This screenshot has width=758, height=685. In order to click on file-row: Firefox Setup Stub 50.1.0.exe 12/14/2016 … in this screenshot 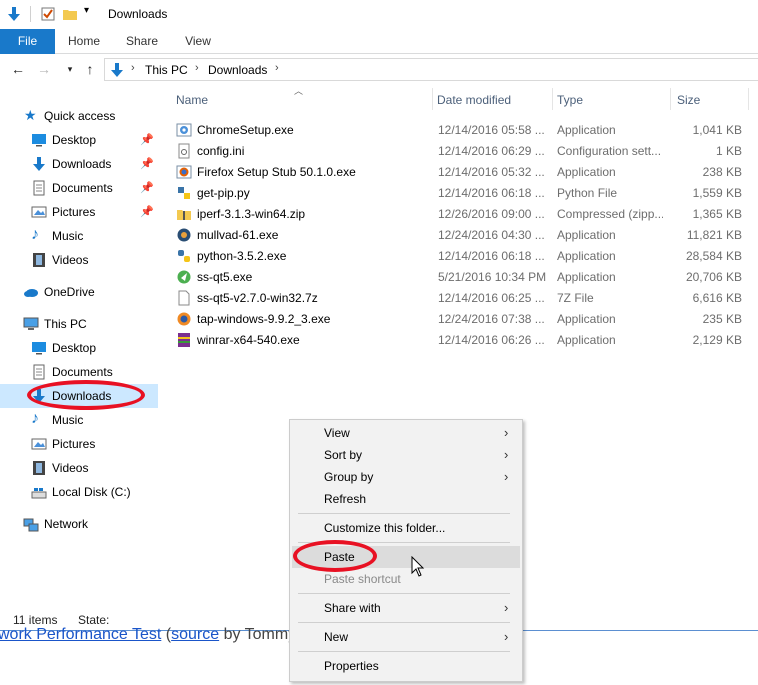, I will do `click(458, 171)`.